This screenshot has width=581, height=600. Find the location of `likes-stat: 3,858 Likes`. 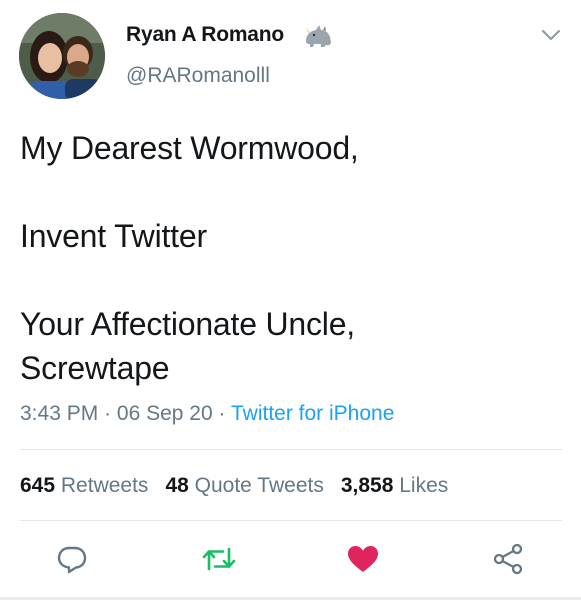

likes-stat: 3,858 Likes is located at coordinates (394, 485).